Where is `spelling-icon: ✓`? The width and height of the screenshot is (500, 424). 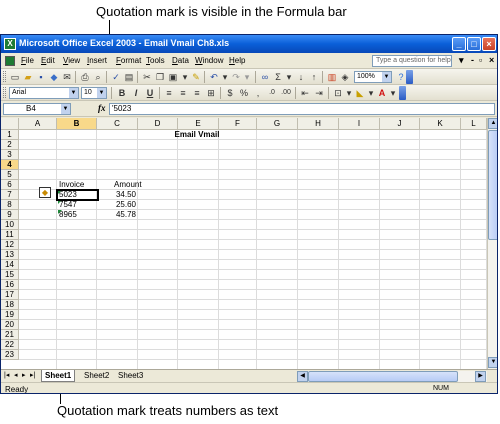 spelling-icon: ✓ is located at coordinates (116, 77).